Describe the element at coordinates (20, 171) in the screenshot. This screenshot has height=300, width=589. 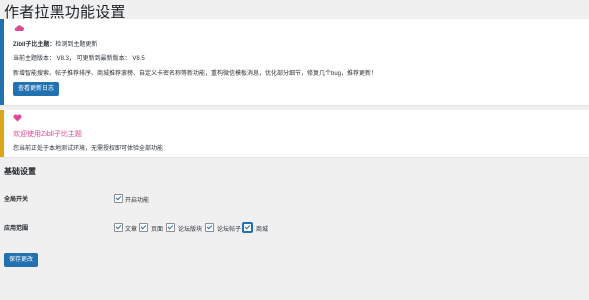
I see `section-title: 基础设置` at that location.